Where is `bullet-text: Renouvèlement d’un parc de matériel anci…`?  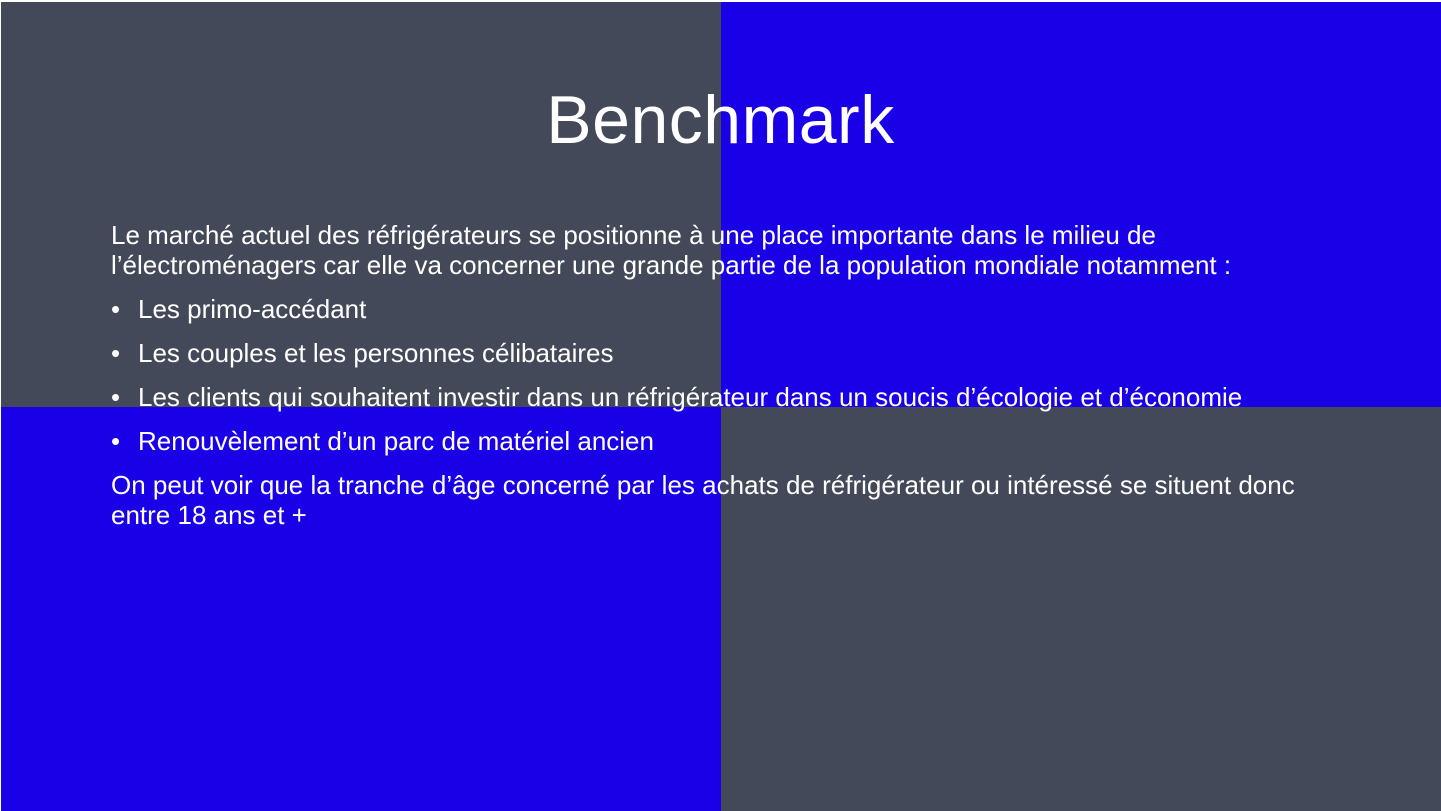 bullet-text: Renouvèlement d’un parc de matériel anci… is located at coordinates (396, 441).